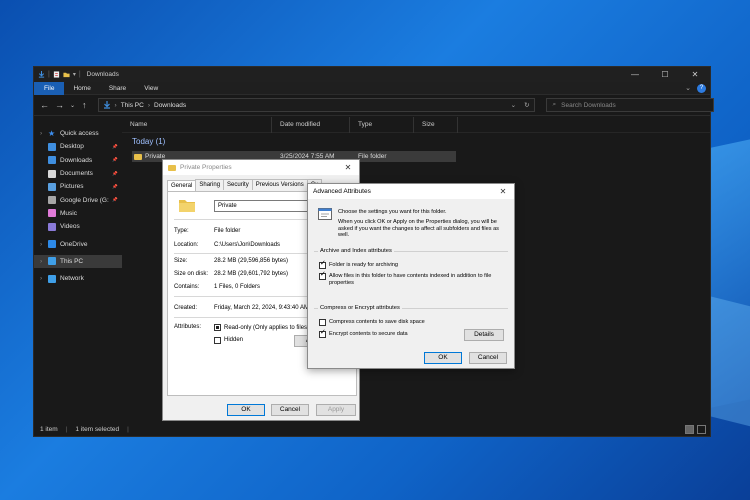 Image resolution: width=750 pixels, height=500 pixels. Describe the element at coordinates (701, 88) in the screenshot. I see `help-icon: ?` at that location.